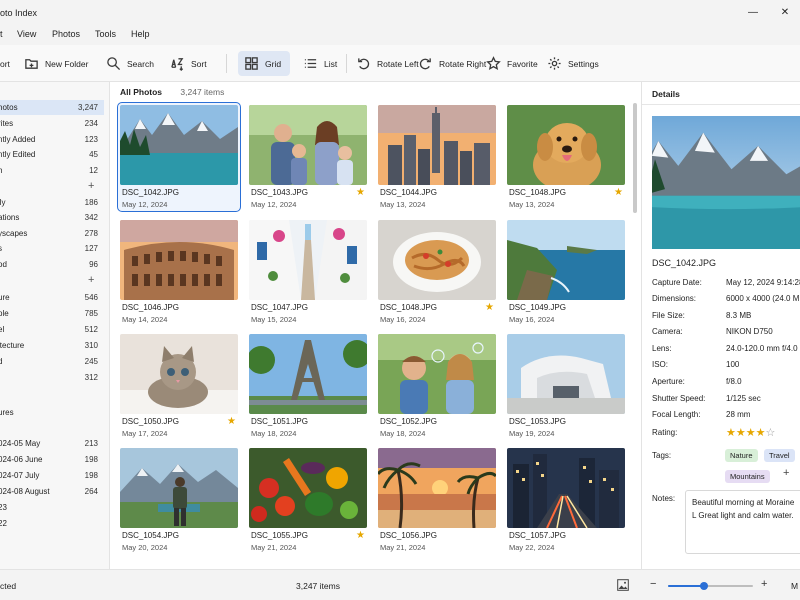 This screenshot has height=600, width=800. I want to click on photo-tile: DSC_1056.JPG May 21, 2024, so click(437, 500).